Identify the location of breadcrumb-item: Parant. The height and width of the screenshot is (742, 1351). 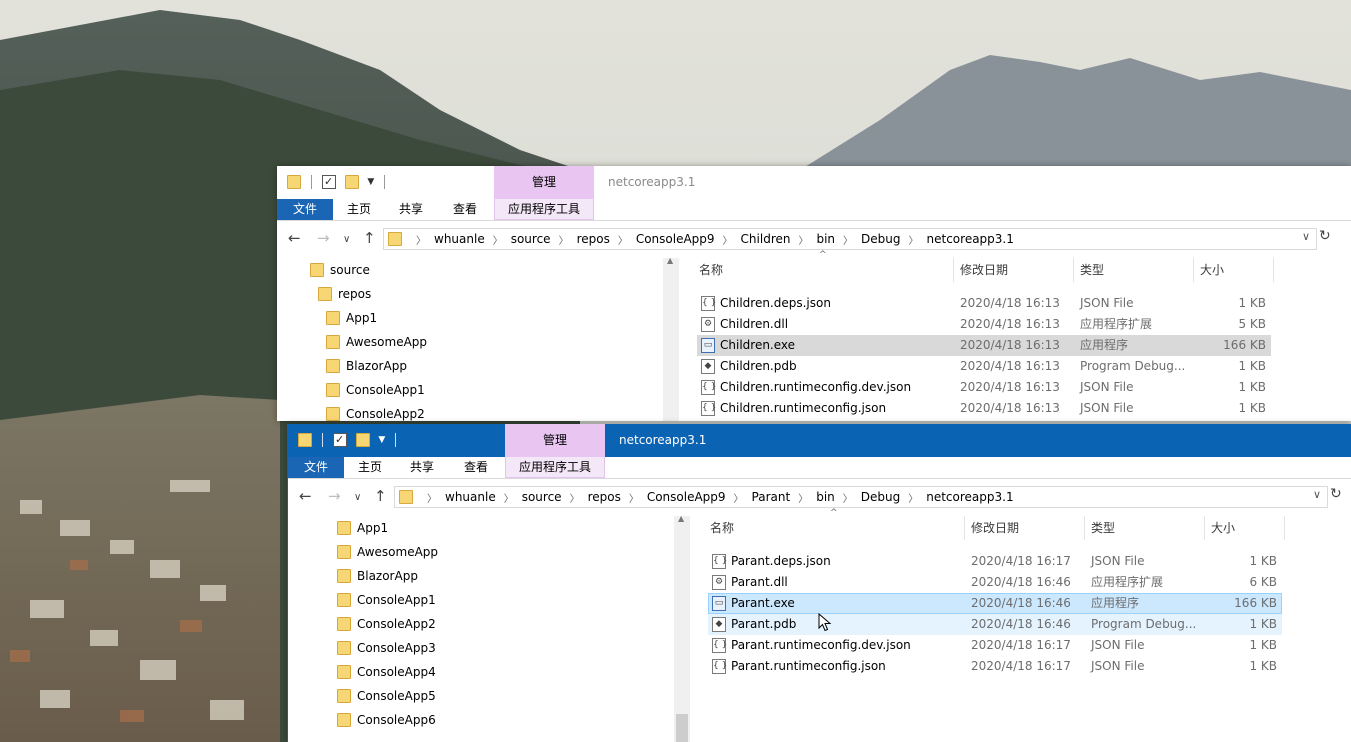
(771, 497).